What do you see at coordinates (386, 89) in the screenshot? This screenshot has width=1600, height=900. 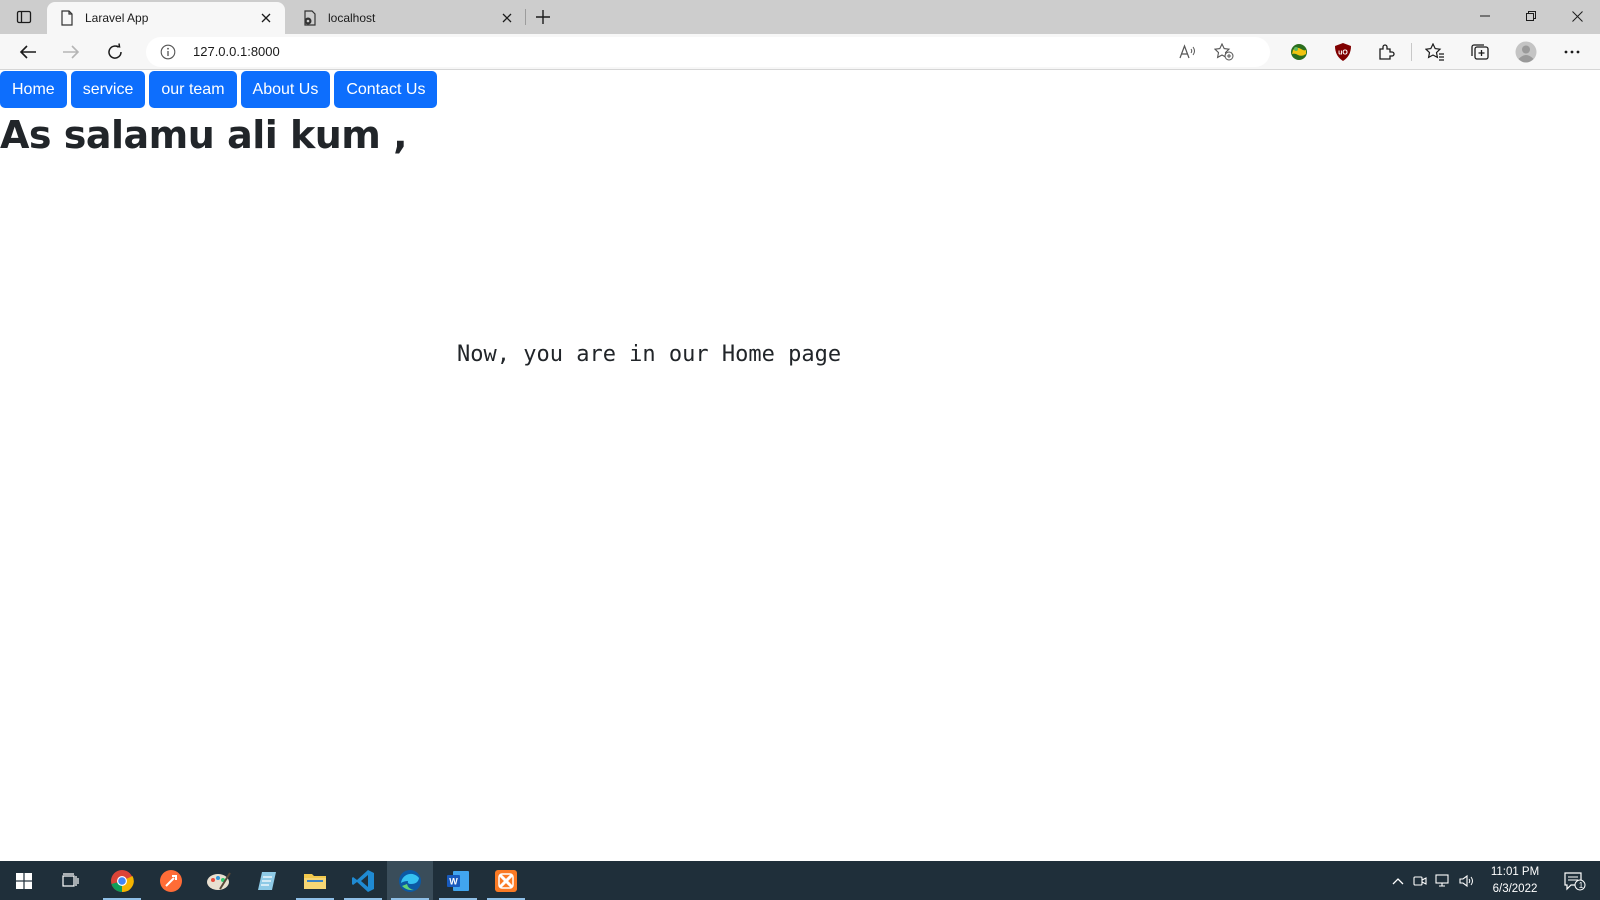 I see `nav-contact-us-button: Contact Us` at bounding box center [386, 89].